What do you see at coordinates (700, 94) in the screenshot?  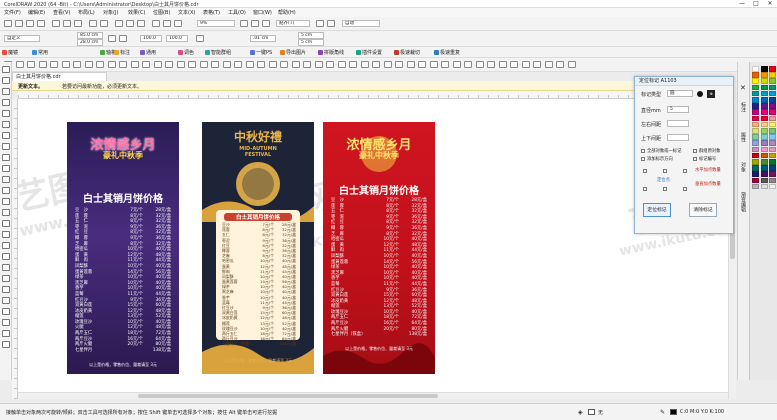 I see `circle-mark-icon` at bounding box center [700, 94].